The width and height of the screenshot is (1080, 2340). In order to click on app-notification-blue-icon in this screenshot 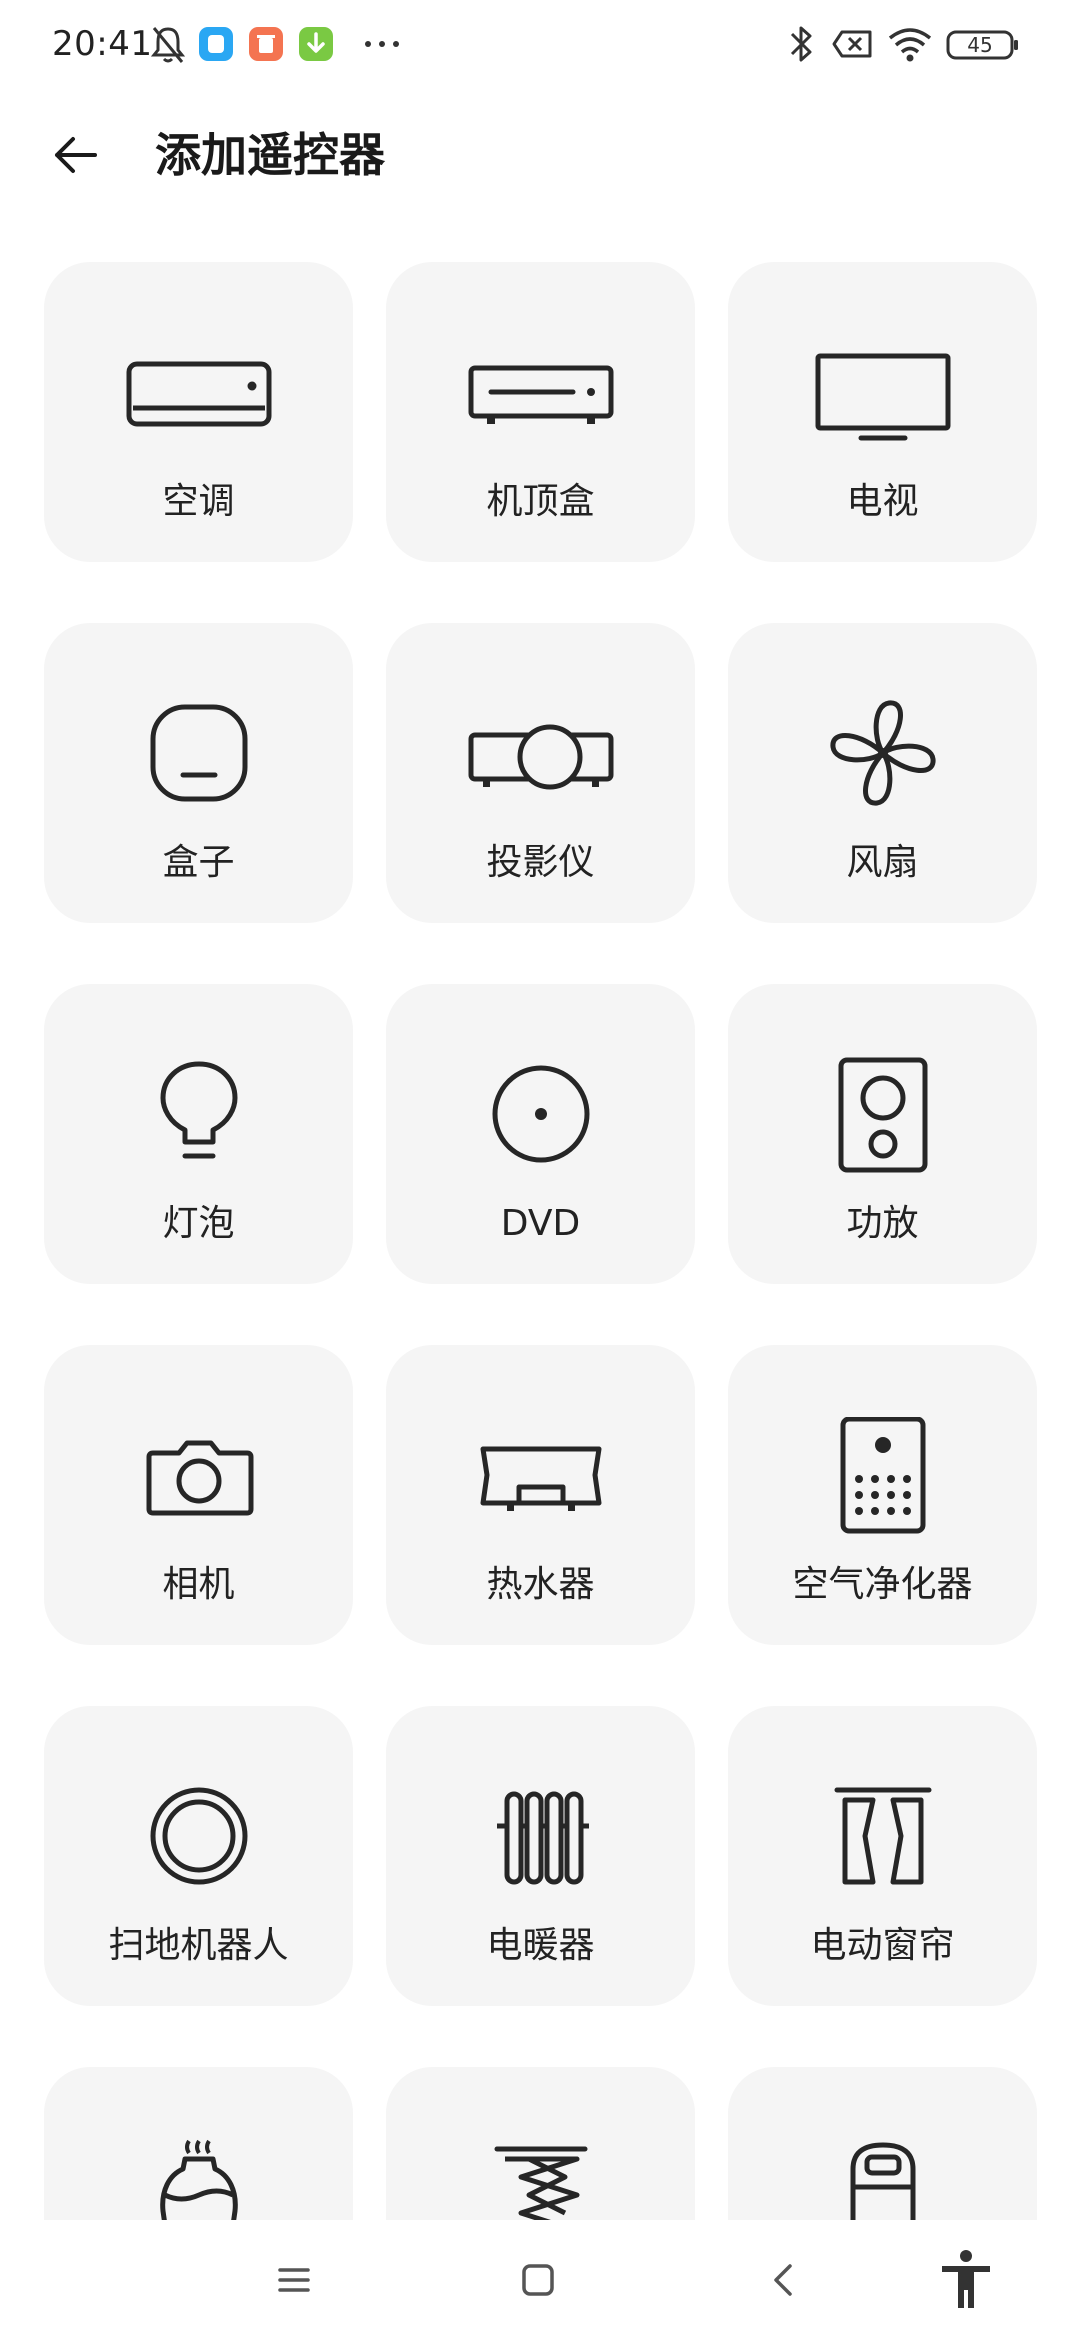, I will do `click(216, 44)`.